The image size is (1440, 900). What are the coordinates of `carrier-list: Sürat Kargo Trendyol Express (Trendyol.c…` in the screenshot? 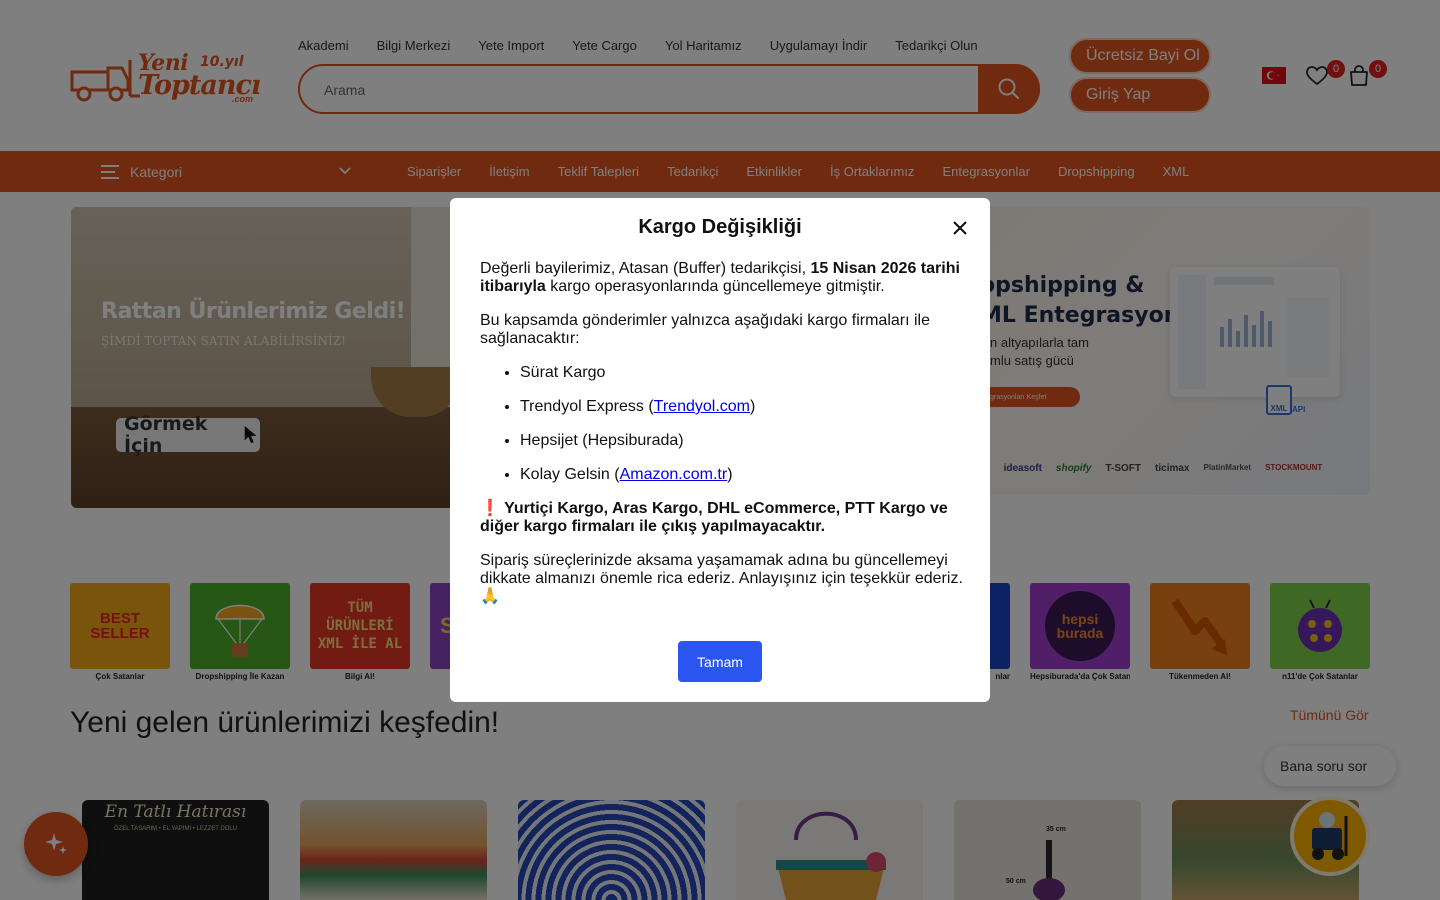 It's located at (742, 424).